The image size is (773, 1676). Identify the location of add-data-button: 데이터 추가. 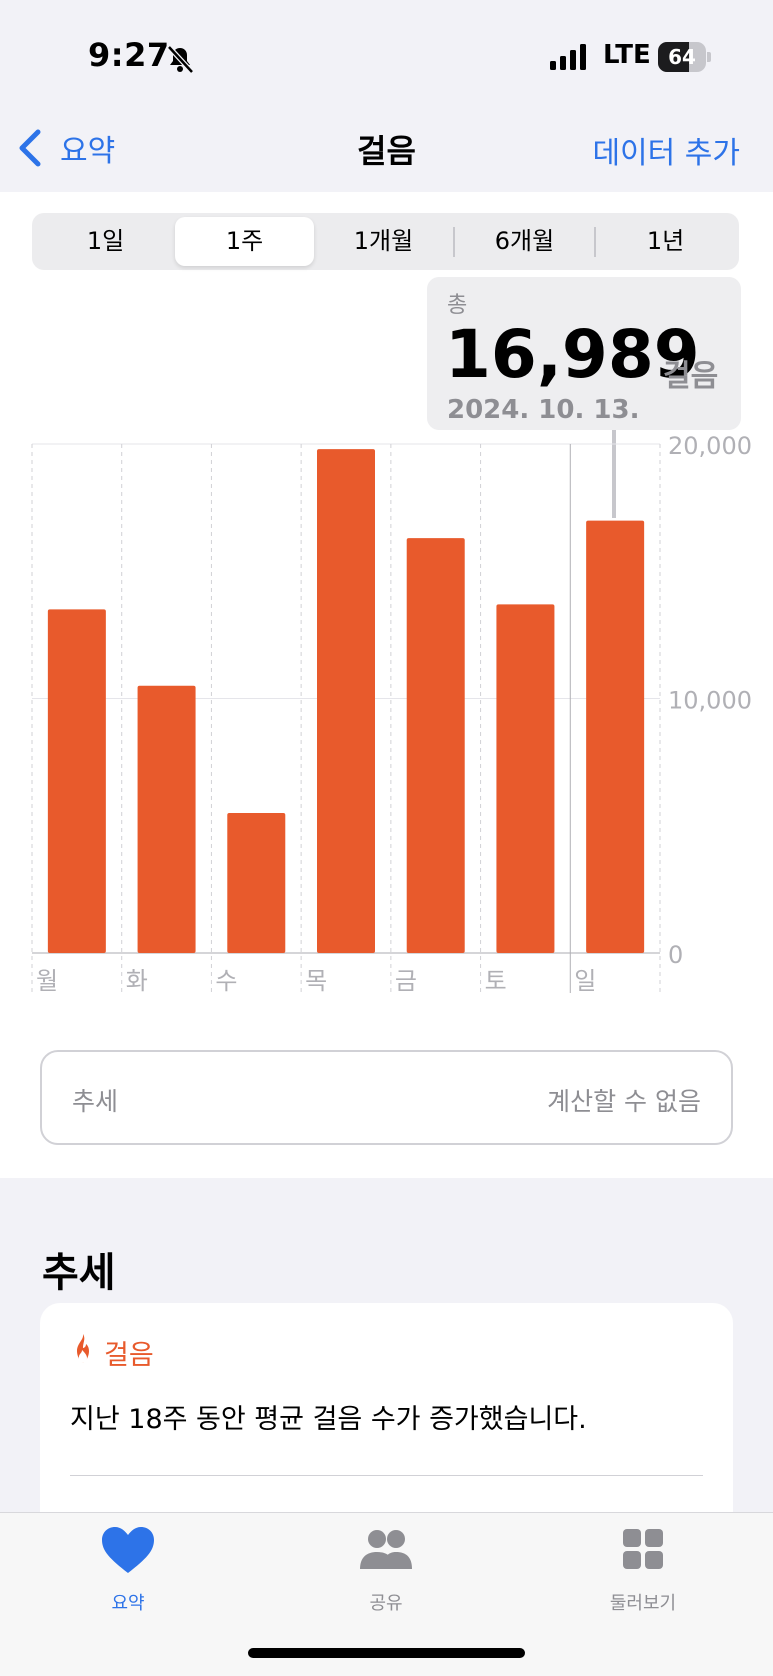
(666, 150).